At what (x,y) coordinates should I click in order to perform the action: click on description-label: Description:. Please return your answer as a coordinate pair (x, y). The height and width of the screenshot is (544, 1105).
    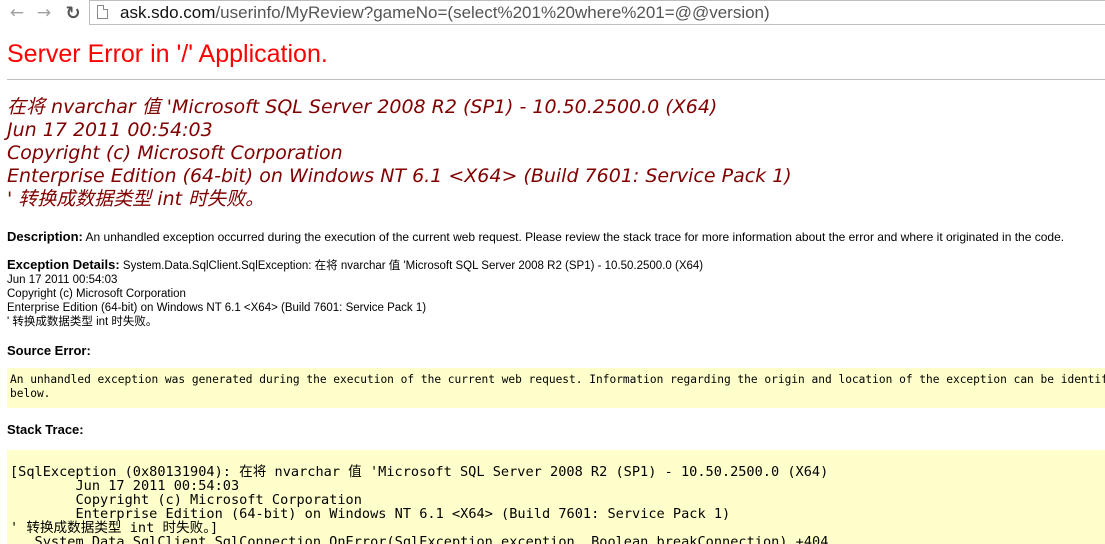
    Looking at the image, I should click on (45, 236).